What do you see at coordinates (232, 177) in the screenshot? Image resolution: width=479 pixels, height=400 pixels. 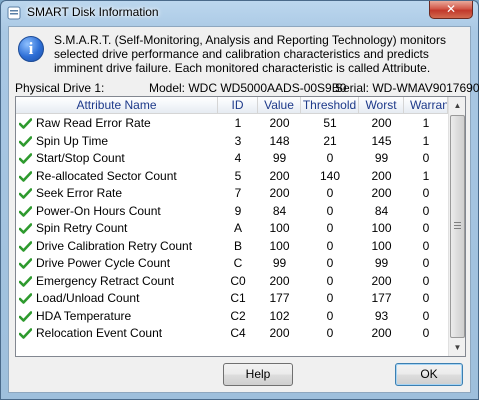 I see `table-row: Re-allocated Sector Count 5 200 140 200 1` at bounding box center [232, 177].